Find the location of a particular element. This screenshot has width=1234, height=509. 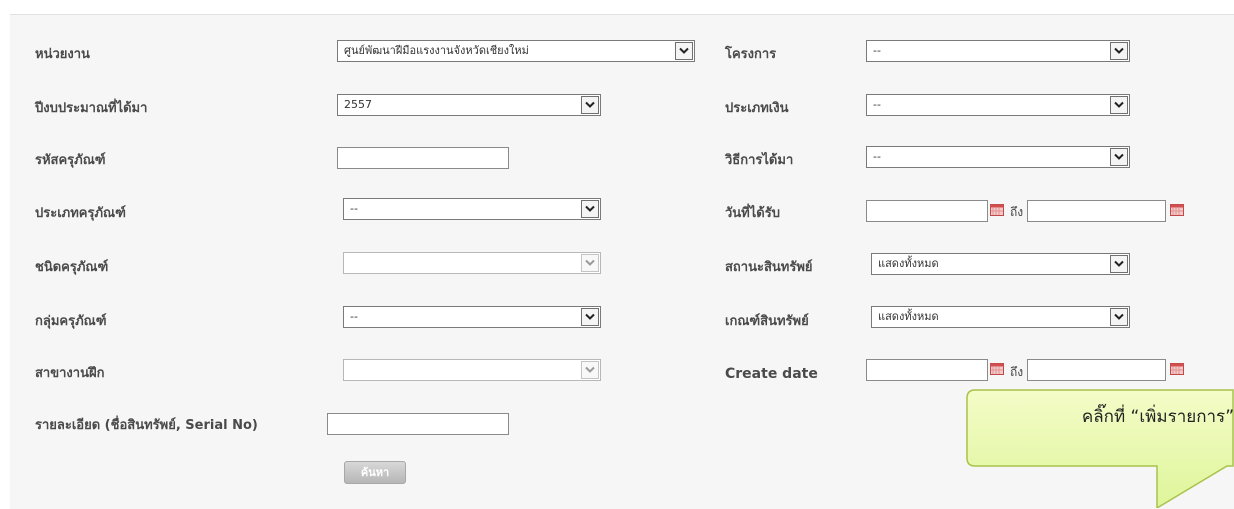

money-type-label: ประเภทเงิน is located at coordinates (757, 108).